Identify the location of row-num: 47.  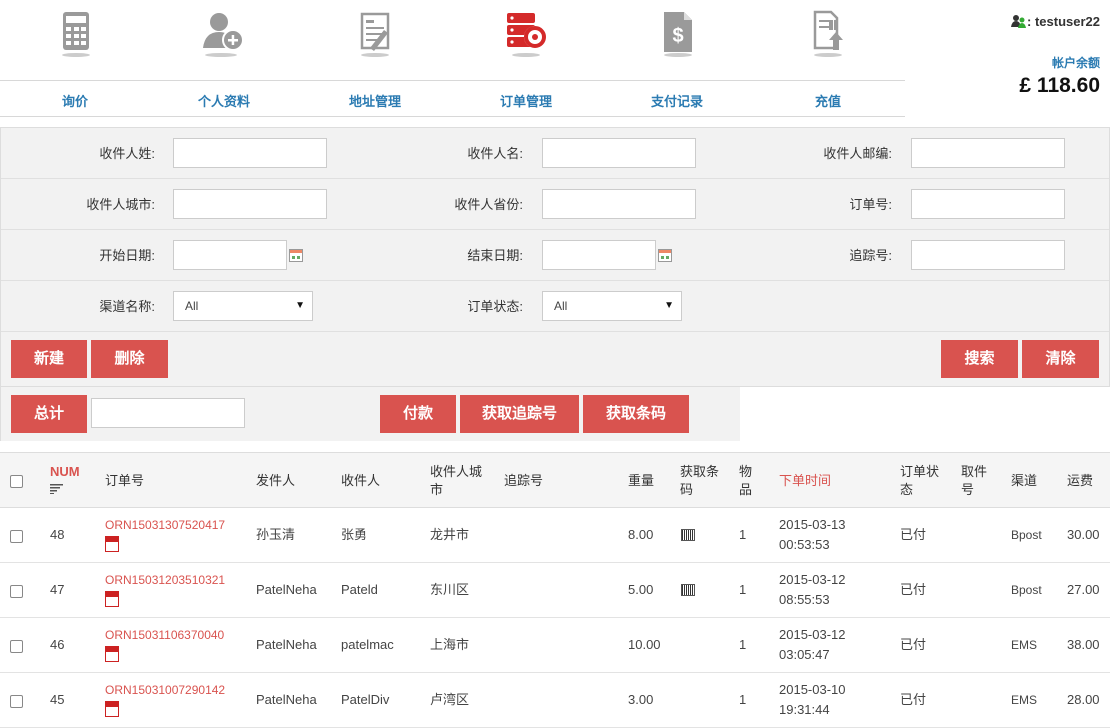
(57, 589).